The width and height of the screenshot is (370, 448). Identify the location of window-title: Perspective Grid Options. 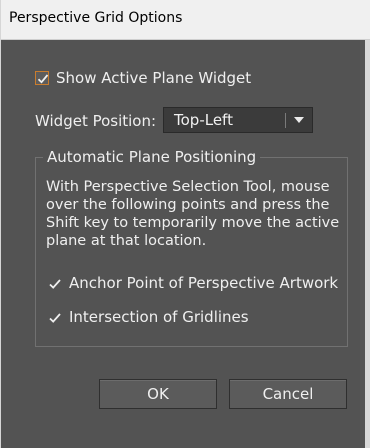
(96, 18).